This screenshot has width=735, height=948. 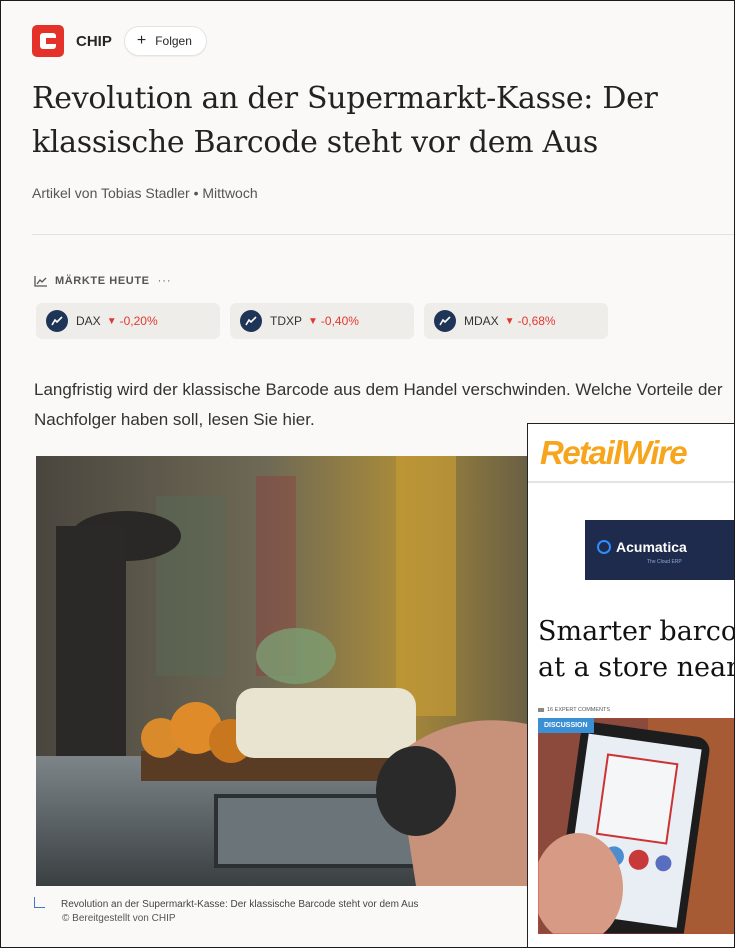 What do you see at coordinates (631, 482) in the screenshot?
I see `overlay-divider` at bounding box center [631, 482].